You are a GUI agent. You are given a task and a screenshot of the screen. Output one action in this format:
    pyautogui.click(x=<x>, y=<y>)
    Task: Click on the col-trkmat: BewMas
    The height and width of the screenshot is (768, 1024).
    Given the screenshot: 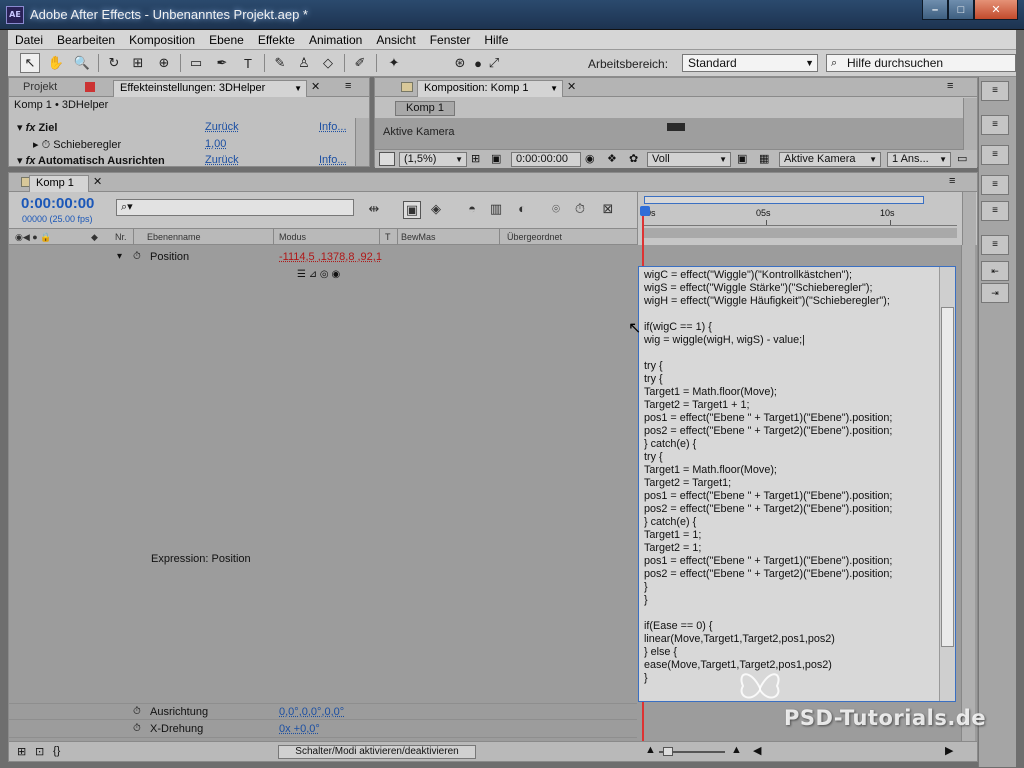 What is the action you would take?
    pyautogui.click(x=418, y=237)
    